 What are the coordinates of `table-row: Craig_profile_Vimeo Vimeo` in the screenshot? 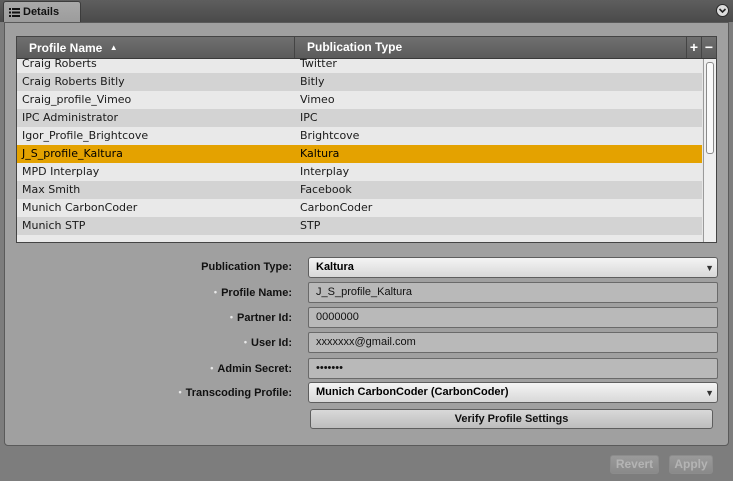 It's located at (359, 100).